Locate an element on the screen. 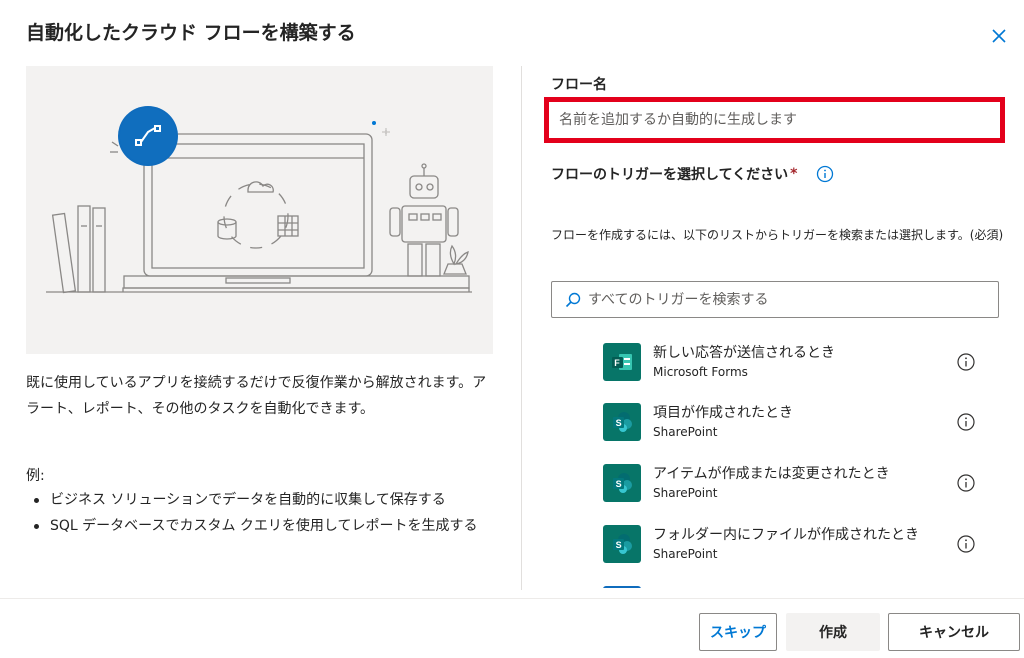  trigger-title: アイテムが作成または変更されたとき is located at coordinates (771, 474).